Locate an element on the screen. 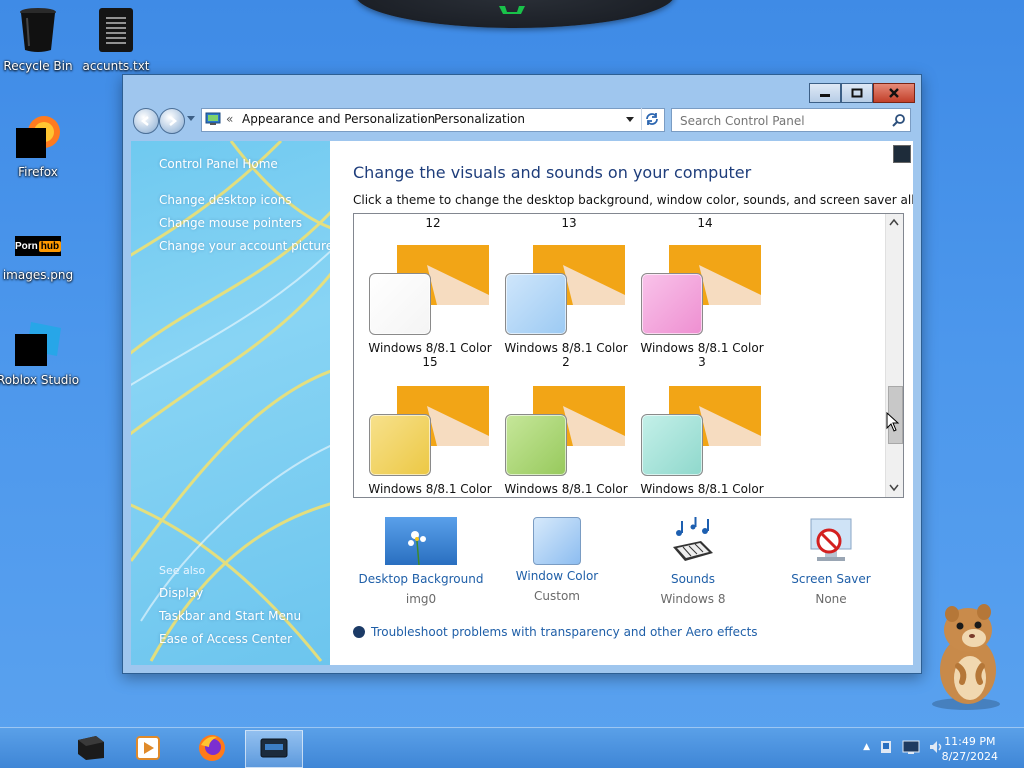 The width and height of the screenshot is (1024, 768). search-icon is located at coordinates (899, 120).